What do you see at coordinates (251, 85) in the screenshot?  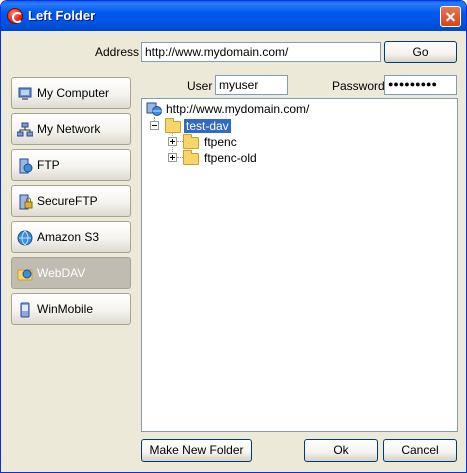 I see `user-input: myuser` at bounding box center [251, 85].